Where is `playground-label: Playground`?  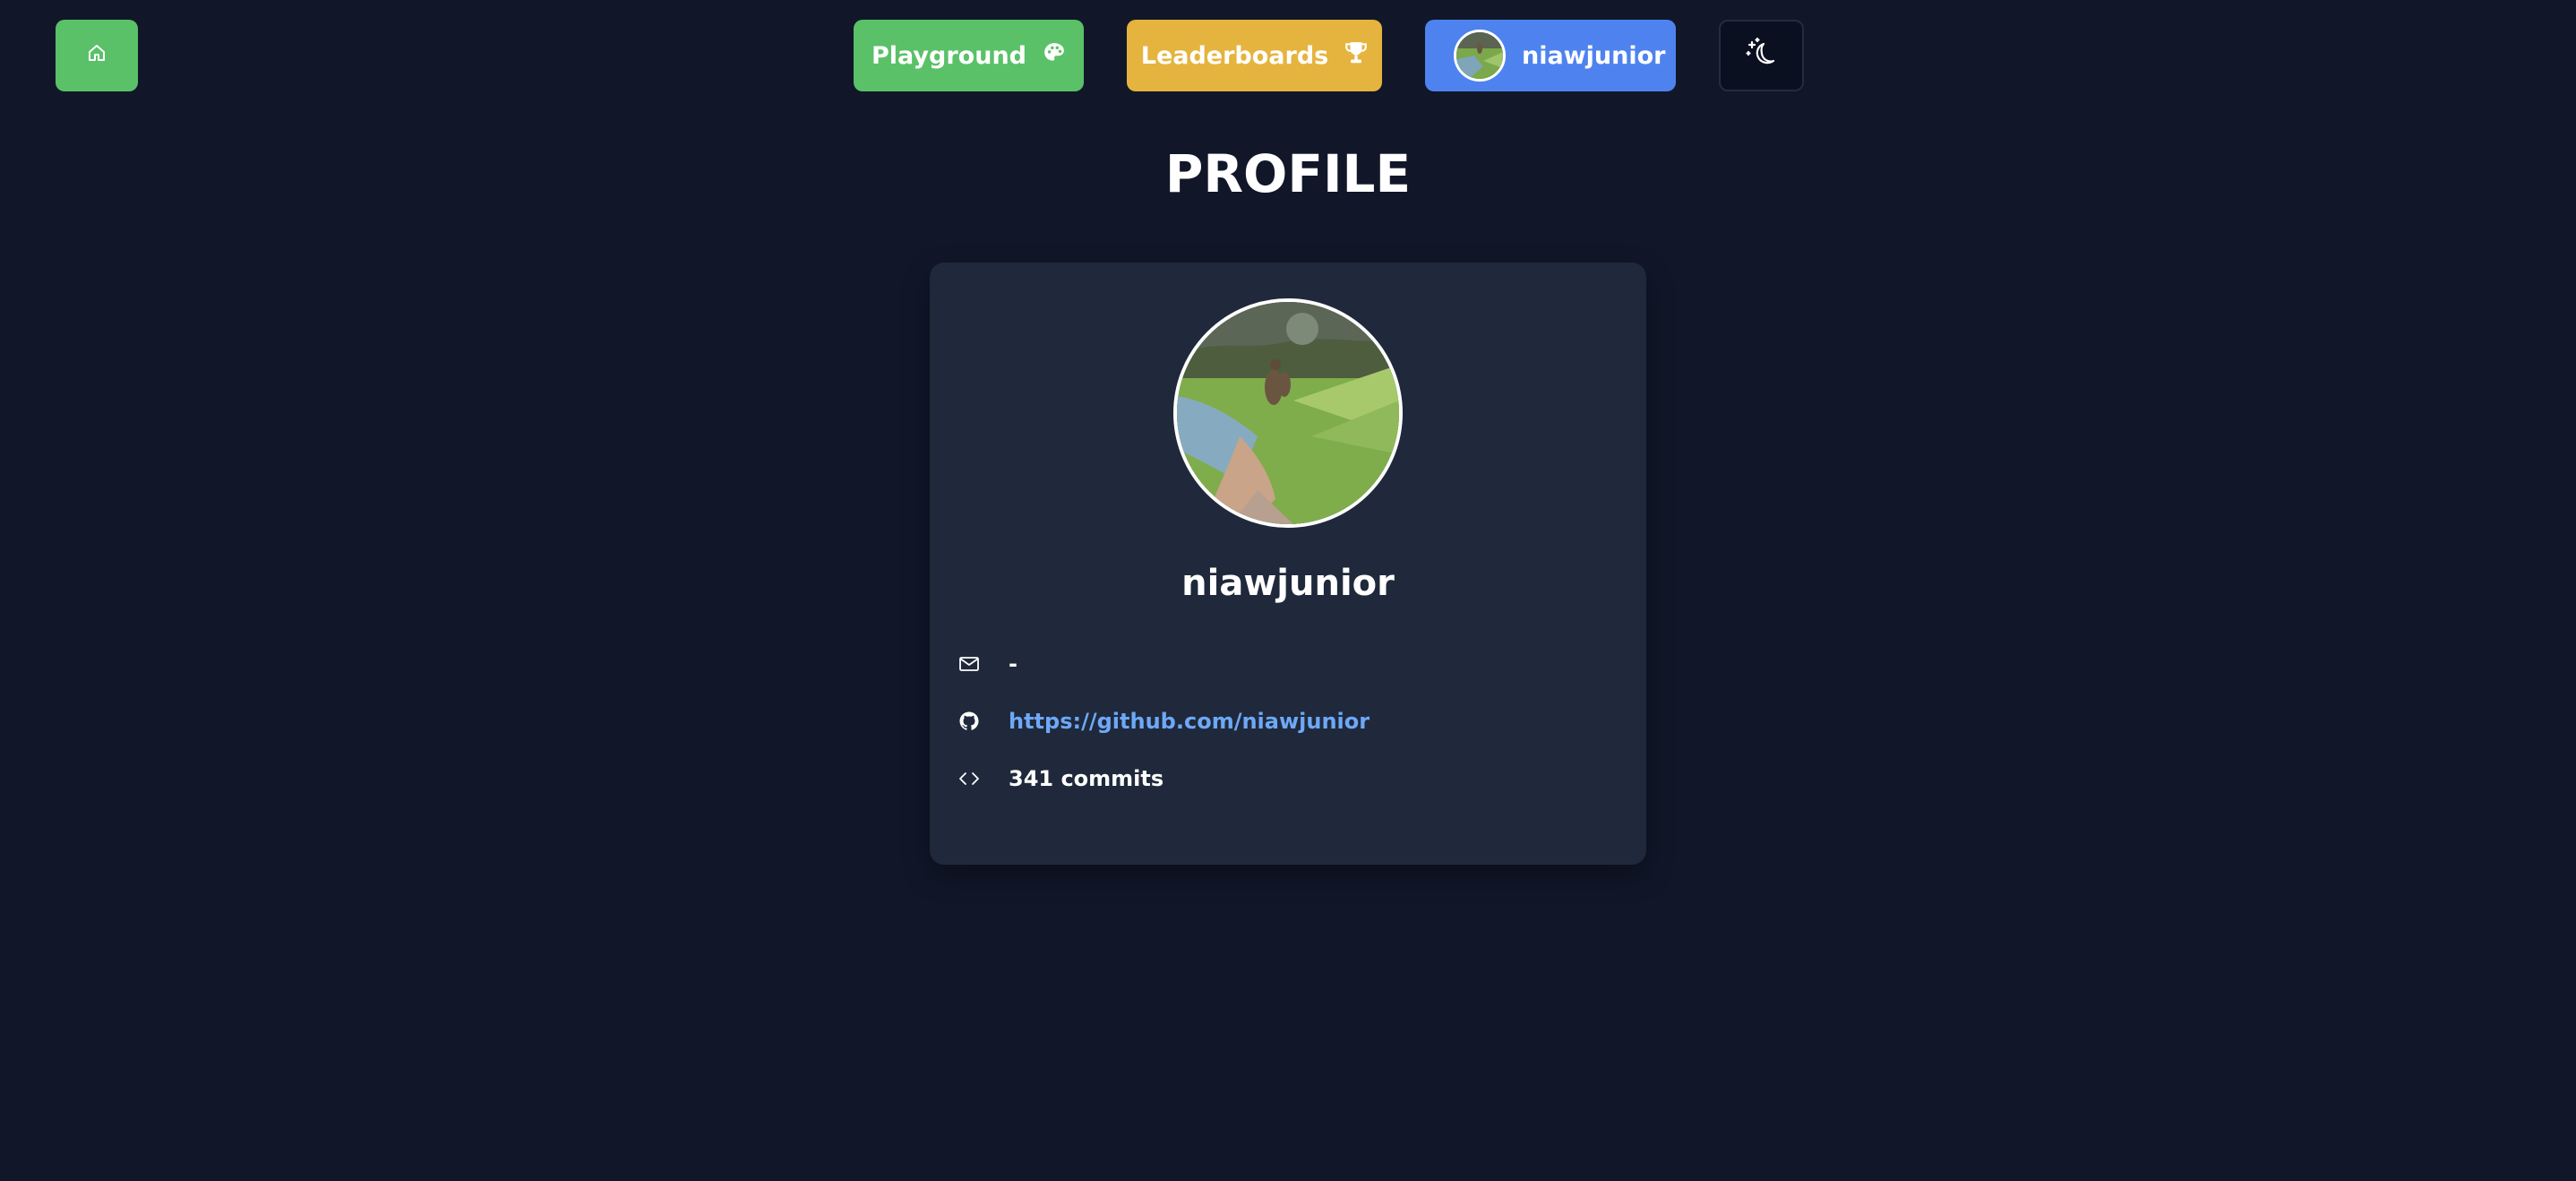
playground-label: Playground is located at coordinates (949, 55).